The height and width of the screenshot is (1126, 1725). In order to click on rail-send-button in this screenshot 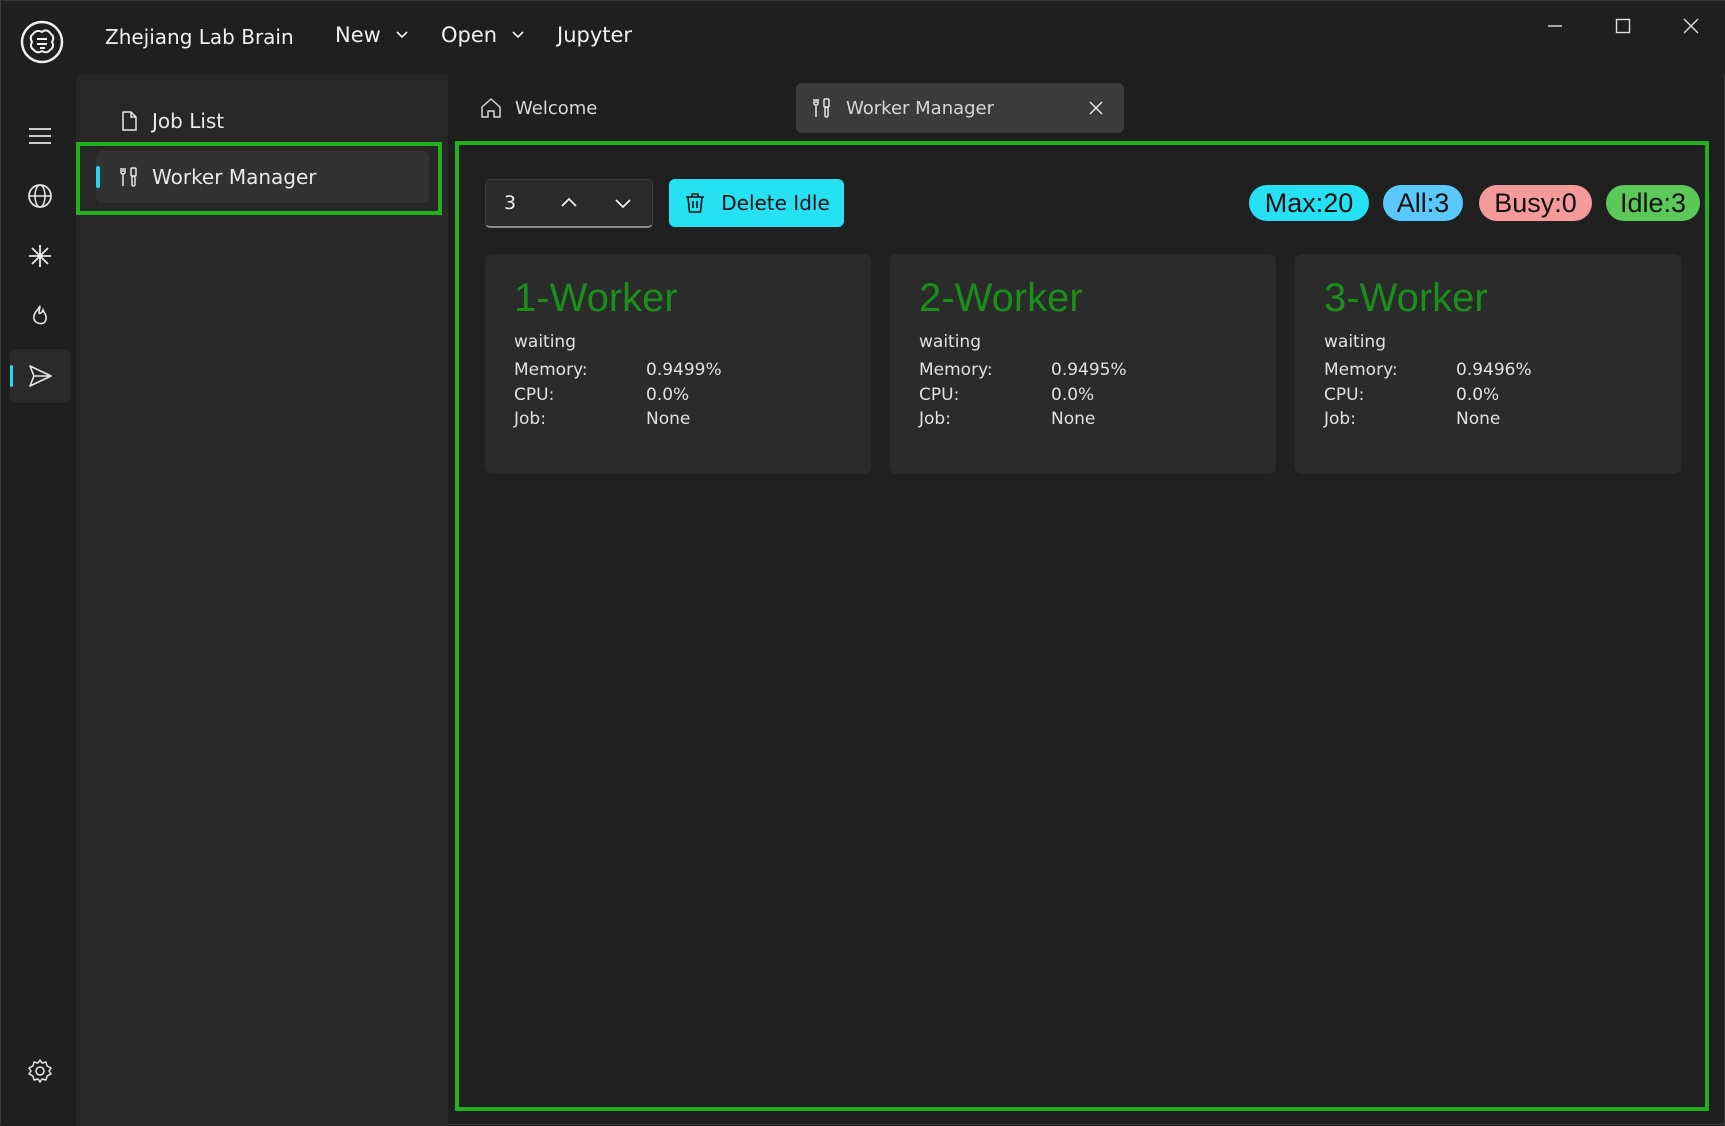, I will do `click(40, 376)`.